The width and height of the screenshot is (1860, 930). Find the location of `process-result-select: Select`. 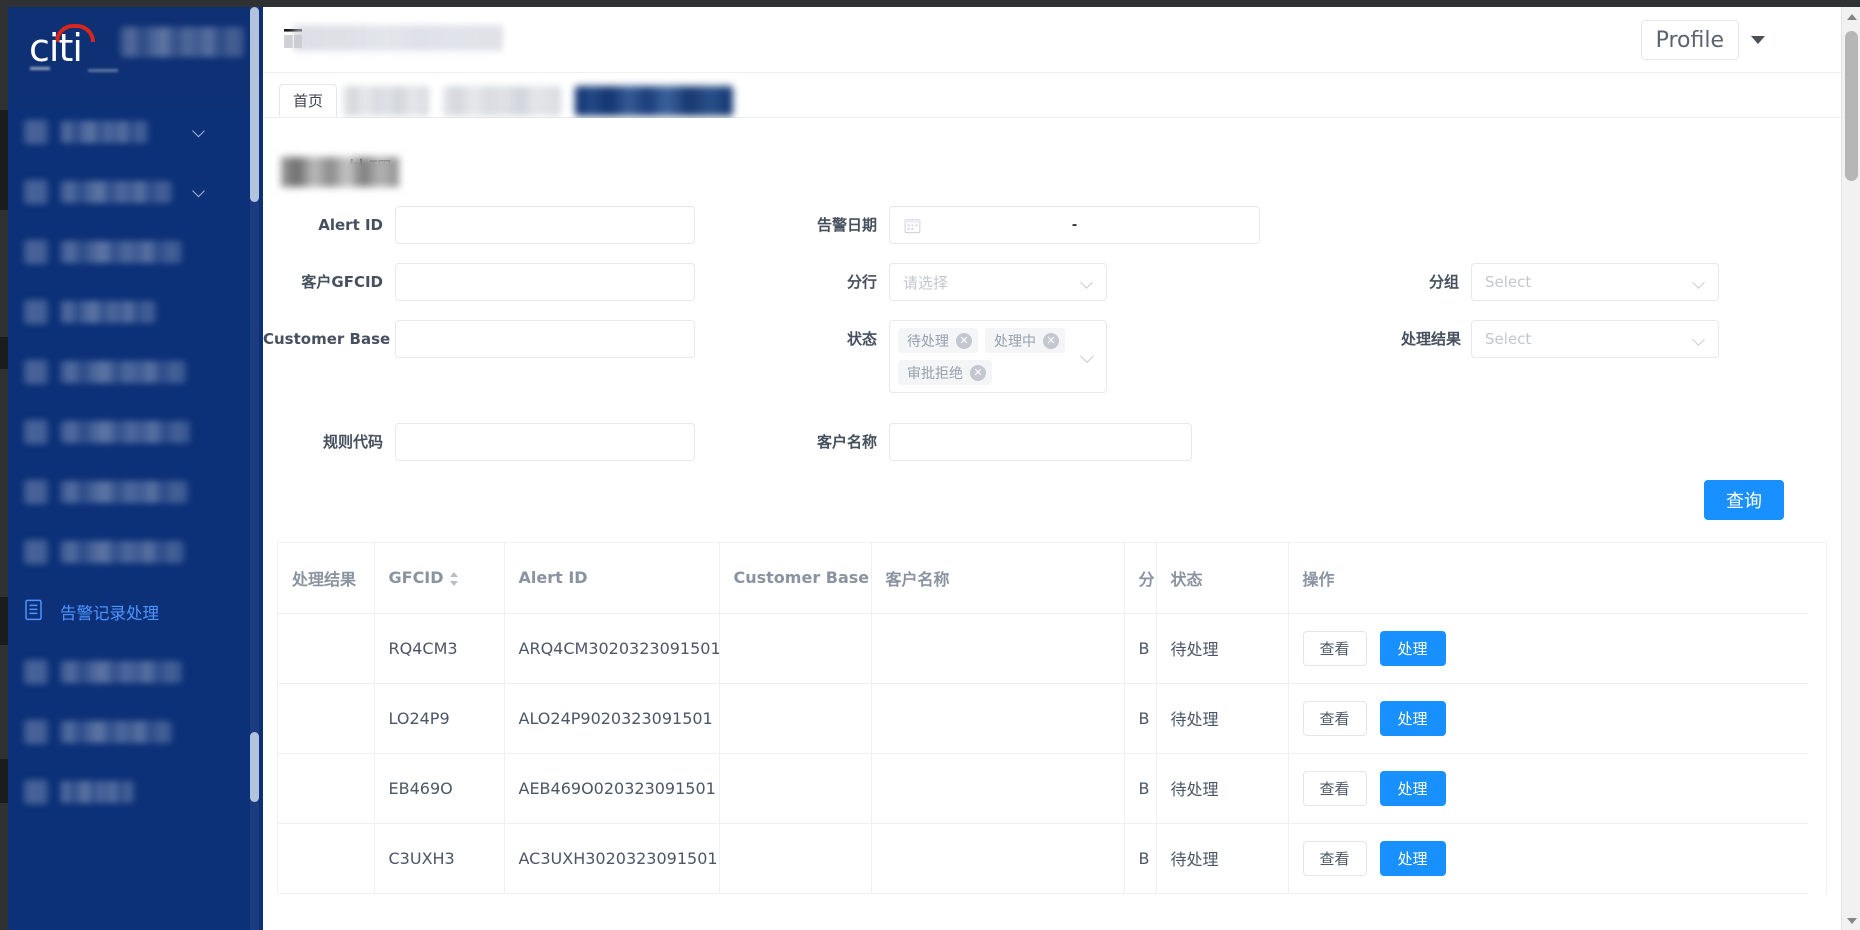

process-result-select: Select is located at coordinates (1595, 339).